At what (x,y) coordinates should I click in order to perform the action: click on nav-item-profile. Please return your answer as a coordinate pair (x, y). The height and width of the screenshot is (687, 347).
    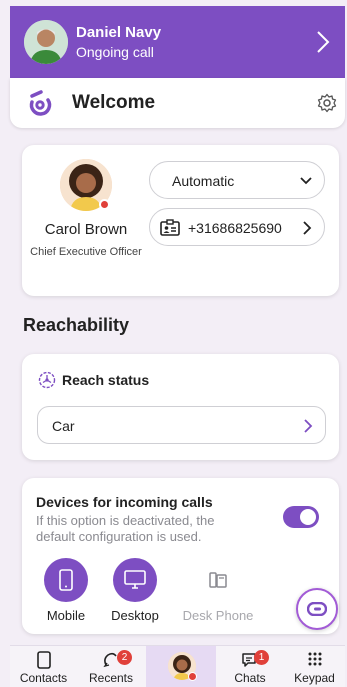
    Looking at the image, I should click on (181, 666).